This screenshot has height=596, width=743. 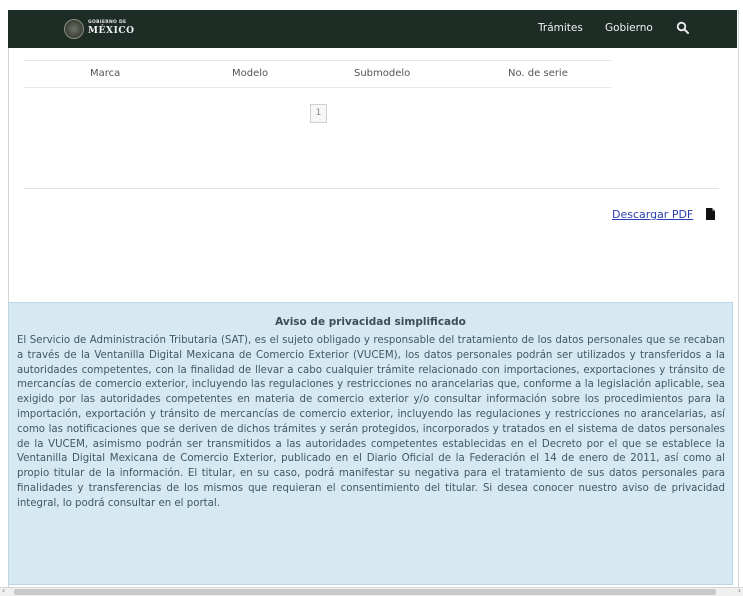 I want to click on logo-small-text: GOBIERNO DE, so click(x=107, y=22).